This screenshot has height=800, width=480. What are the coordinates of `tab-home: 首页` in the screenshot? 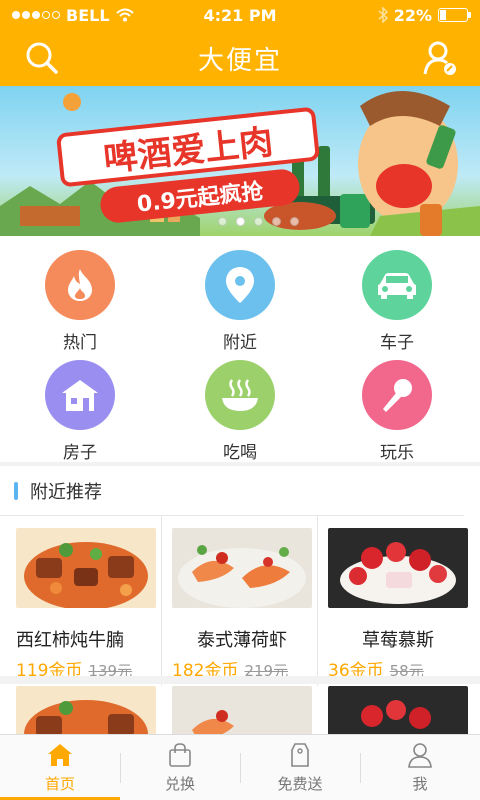 It's located at (60, 767).